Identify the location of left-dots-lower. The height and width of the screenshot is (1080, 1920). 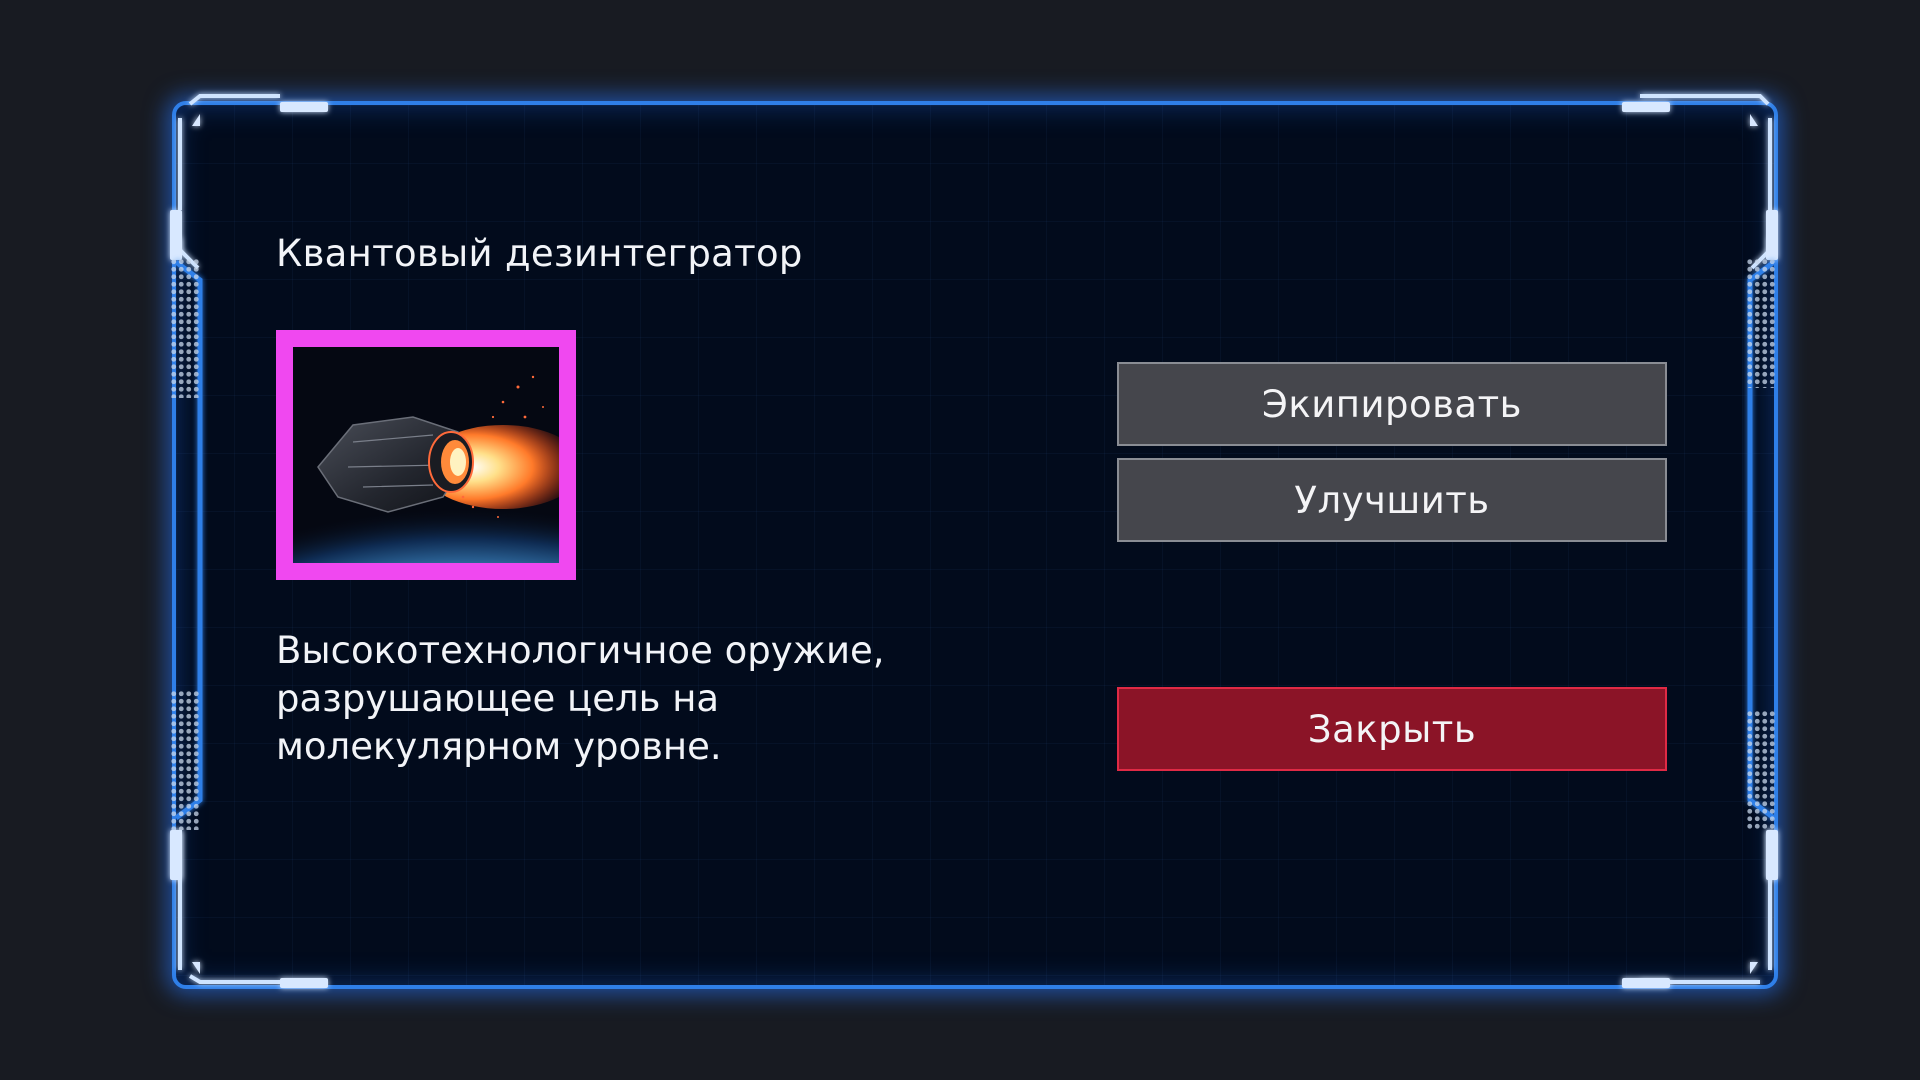
(185, 760).